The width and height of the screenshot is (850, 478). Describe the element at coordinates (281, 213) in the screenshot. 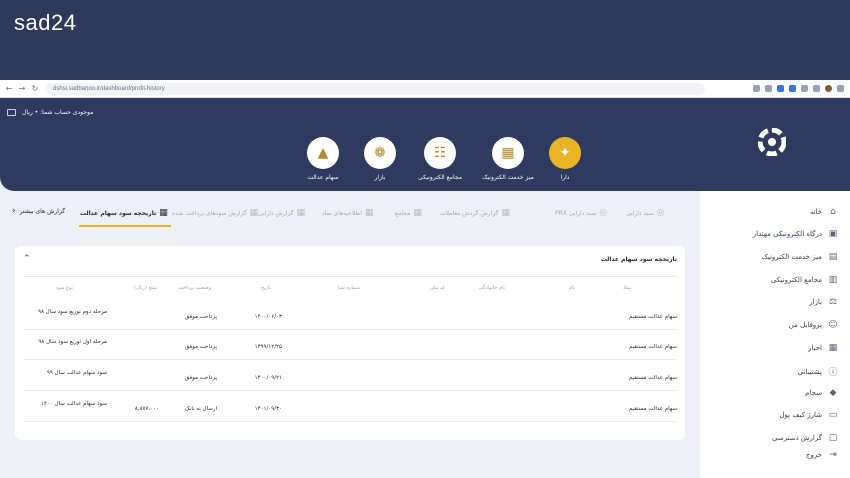

I see `tab-asset-report: ▦ گزارش دارایی` at that location.